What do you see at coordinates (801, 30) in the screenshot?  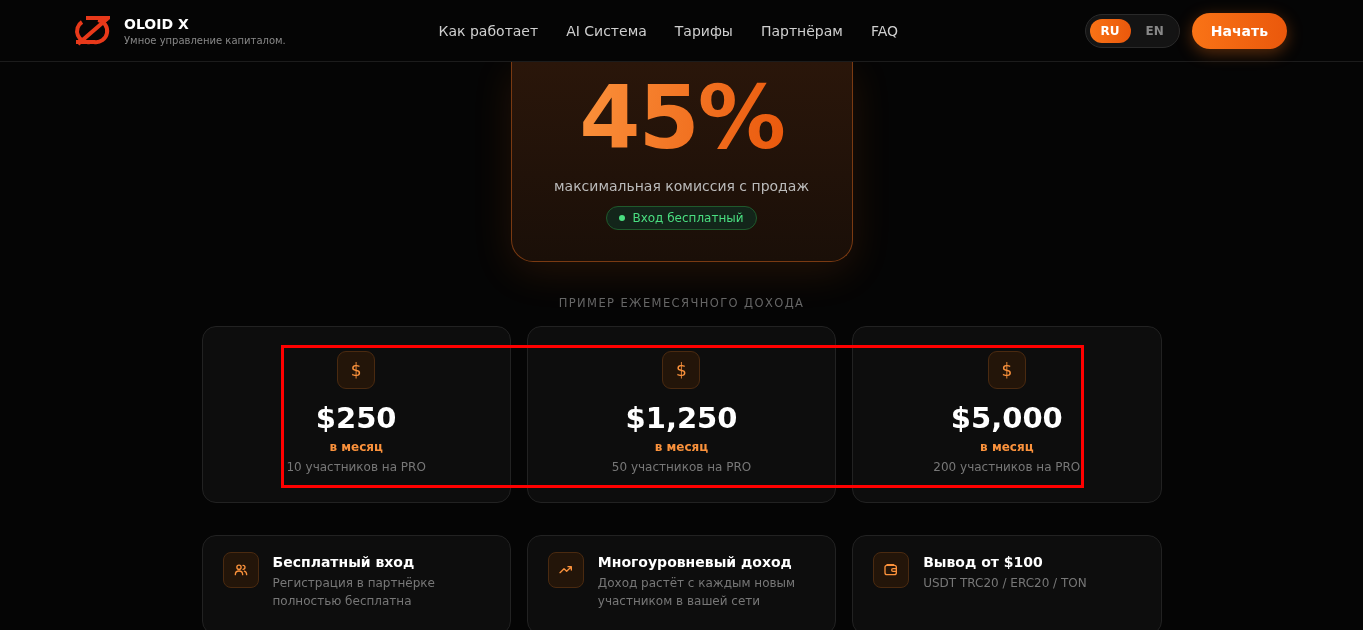 I see `nav-link: Партнёрам` at bounding box center [801, 30].